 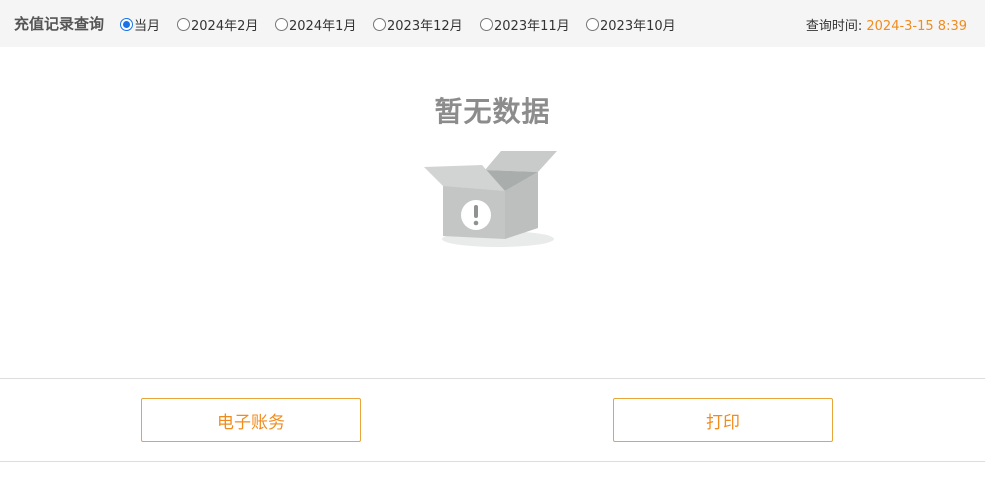 What do you see at coordinates (492, 378) in the screenshot?
I see `divider-top` at bounding box center [492, 378].